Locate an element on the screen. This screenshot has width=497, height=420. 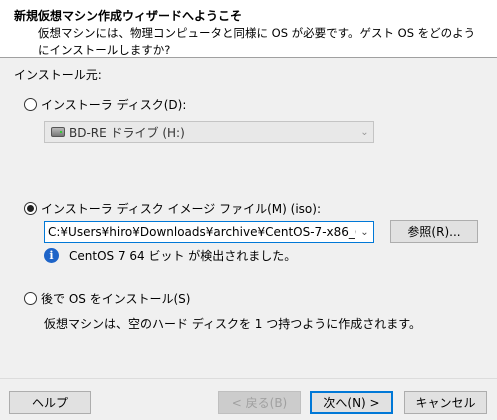
install-later-option: 後で OS をインストール(S) is located at coordinates (107, 298).